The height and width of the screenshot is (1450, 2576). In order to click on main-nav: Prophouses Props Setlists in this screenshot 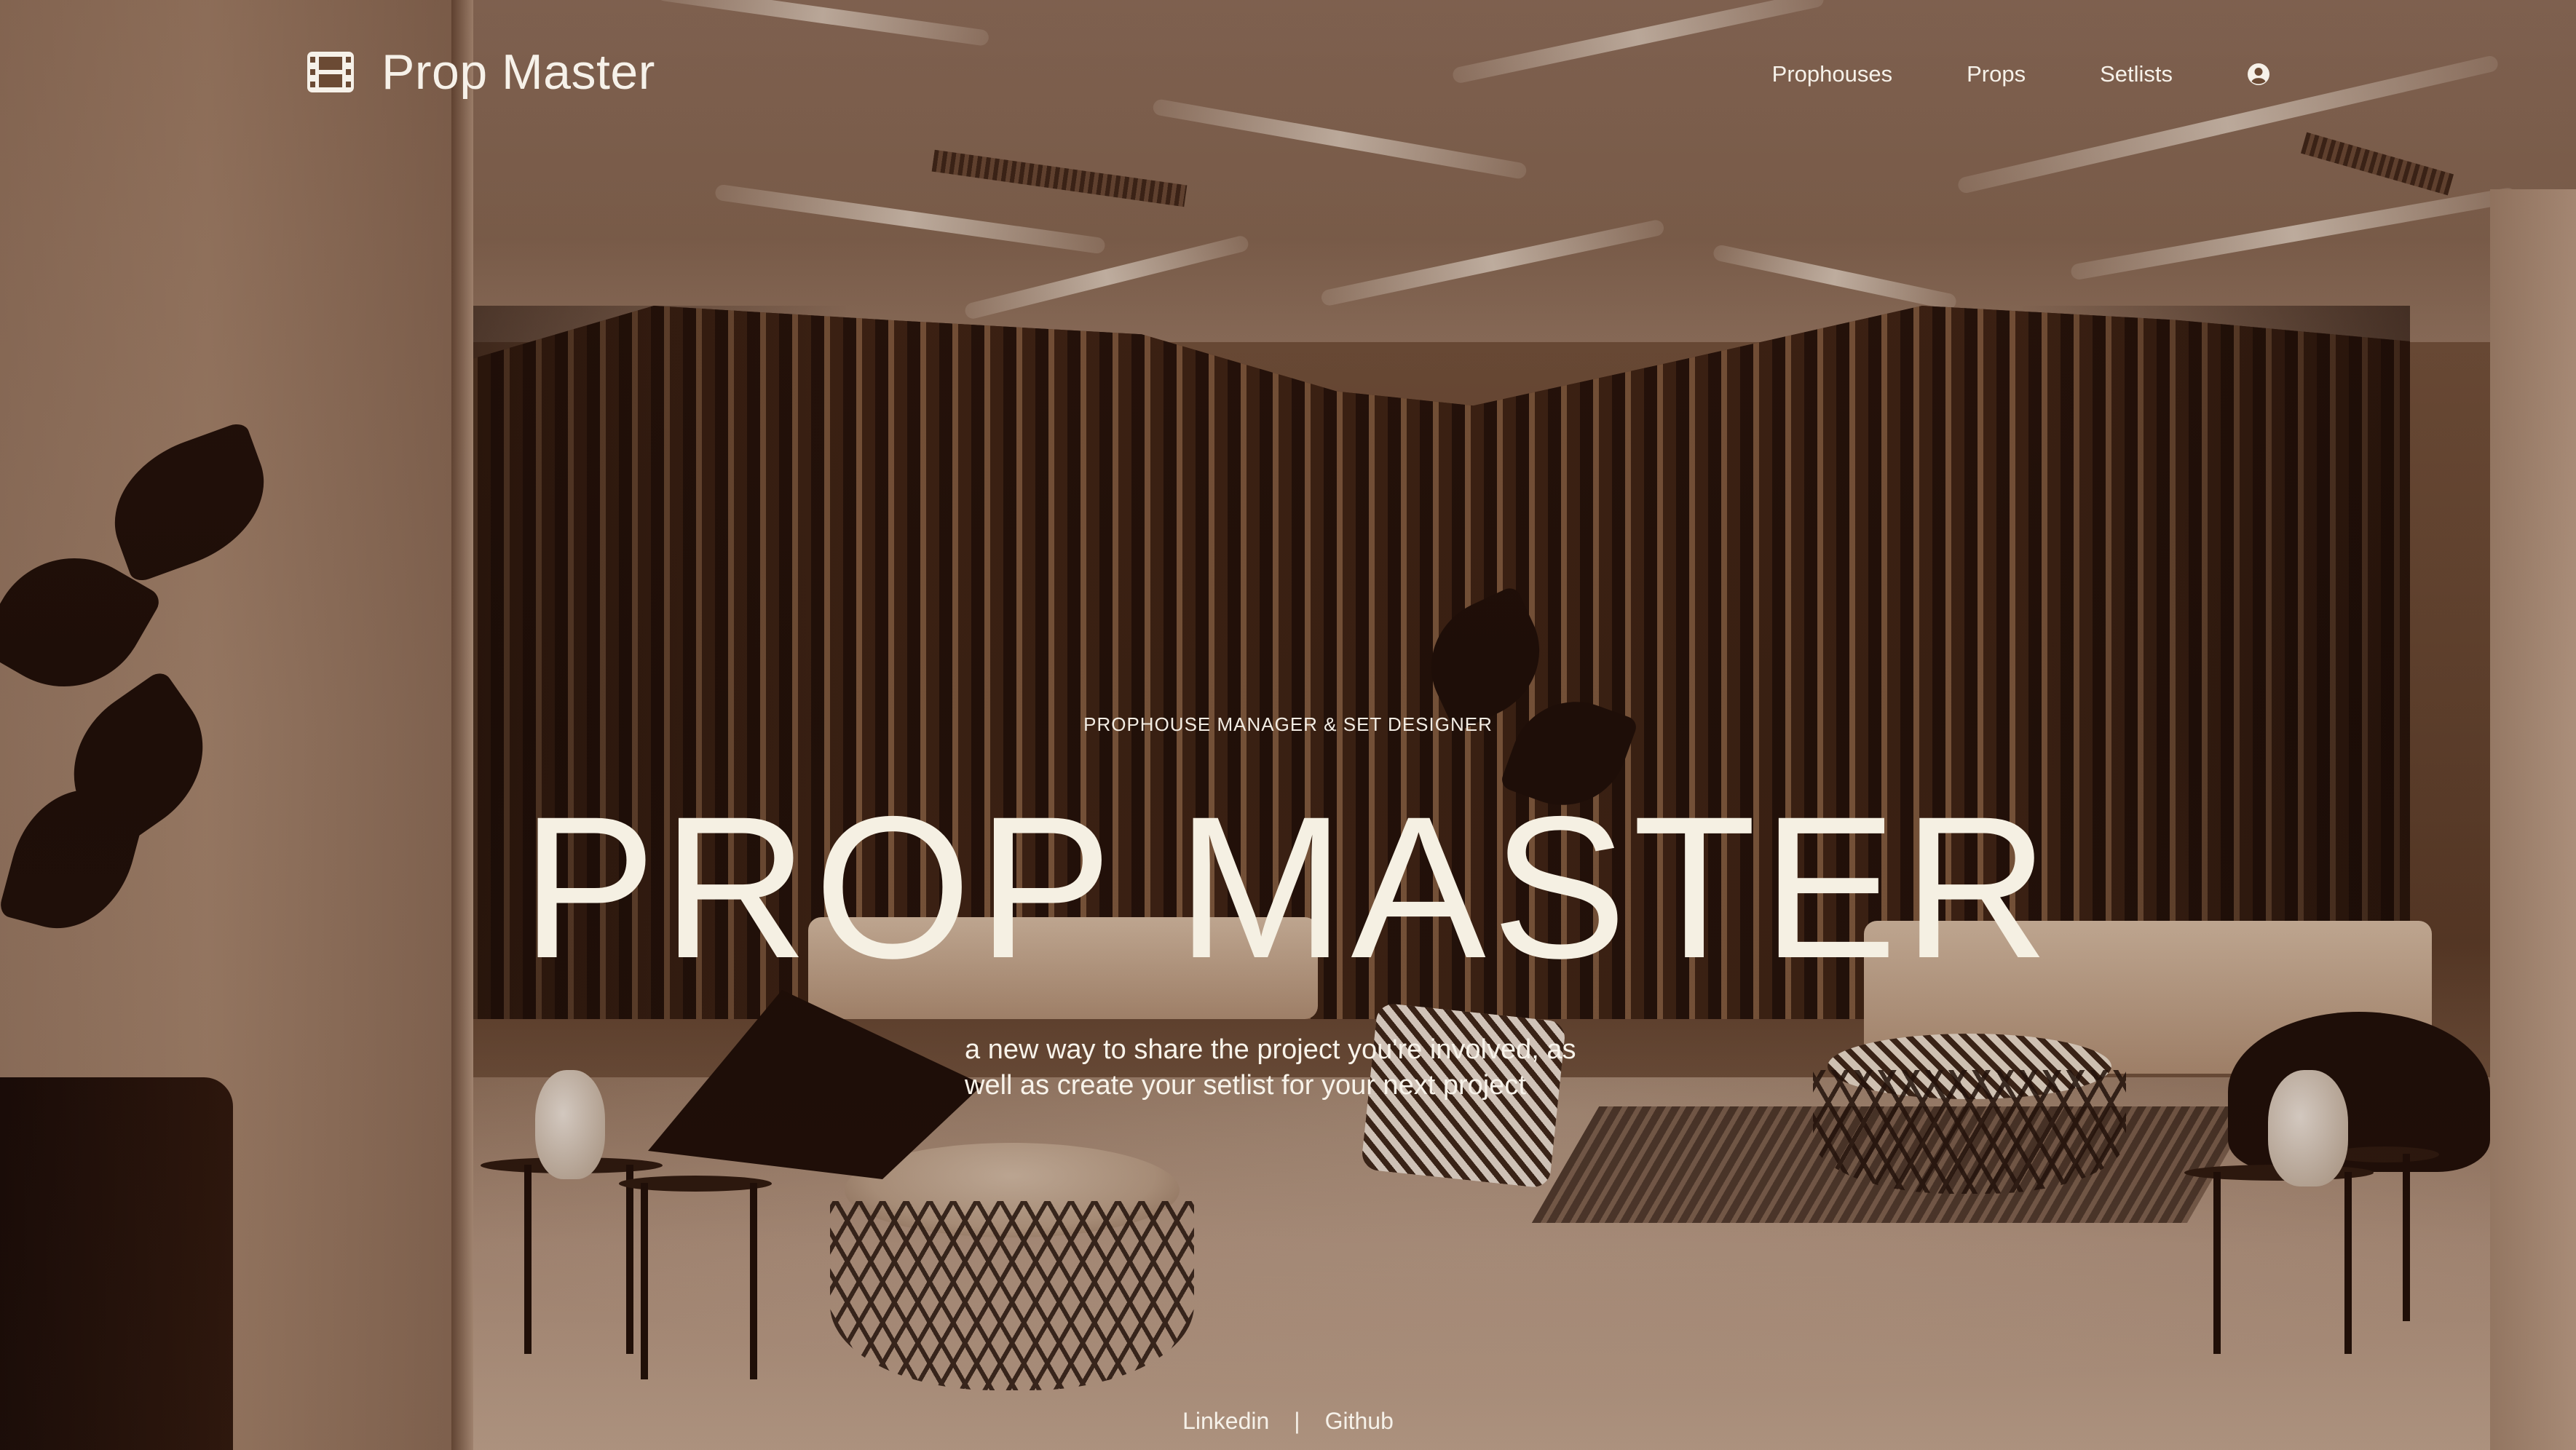, I will do `click(2021, 74)`.